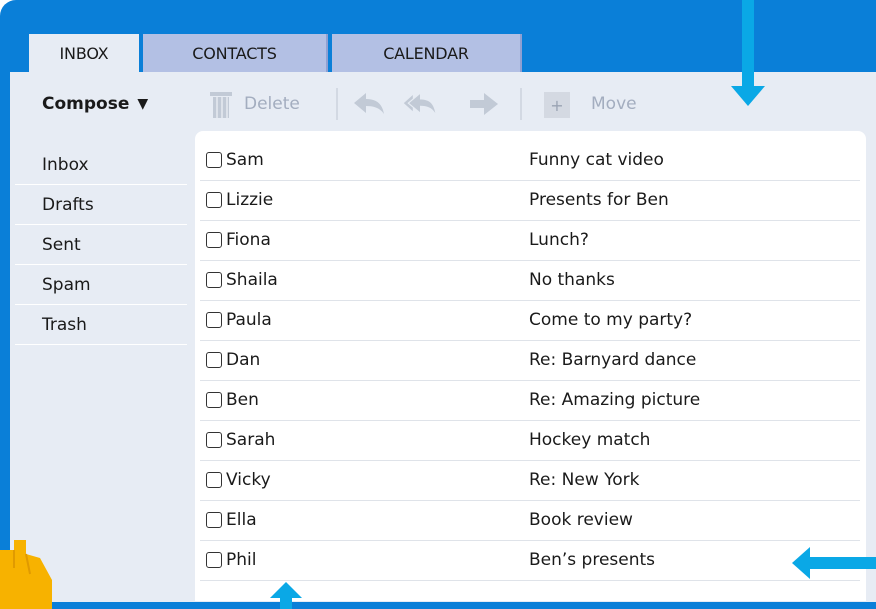 The width and height of the screenshot is (876, 609). What do you see at coordinates (86, 104) in the screenshot?
I see `compose-label: Compose` at bounding box center [86, 104].